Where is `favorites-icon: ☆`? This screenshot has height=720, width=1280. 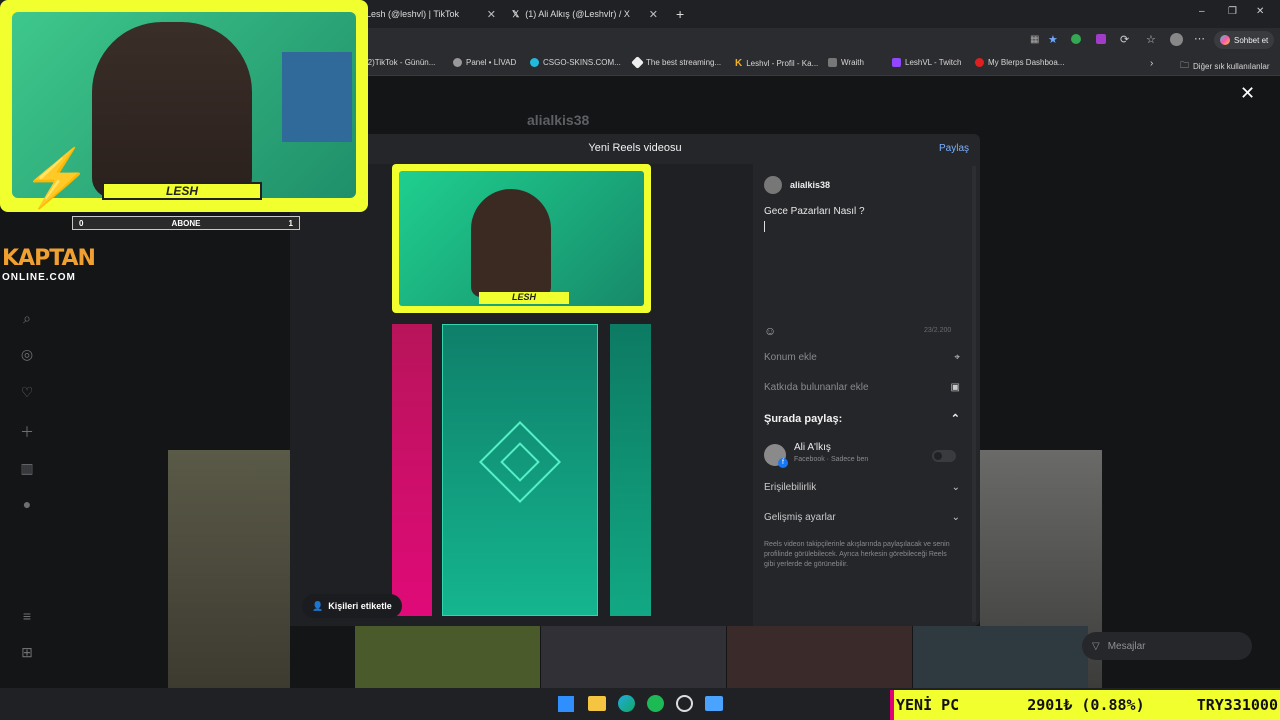 favorites-icon: ☆ is located at coordinates (1151, 39).